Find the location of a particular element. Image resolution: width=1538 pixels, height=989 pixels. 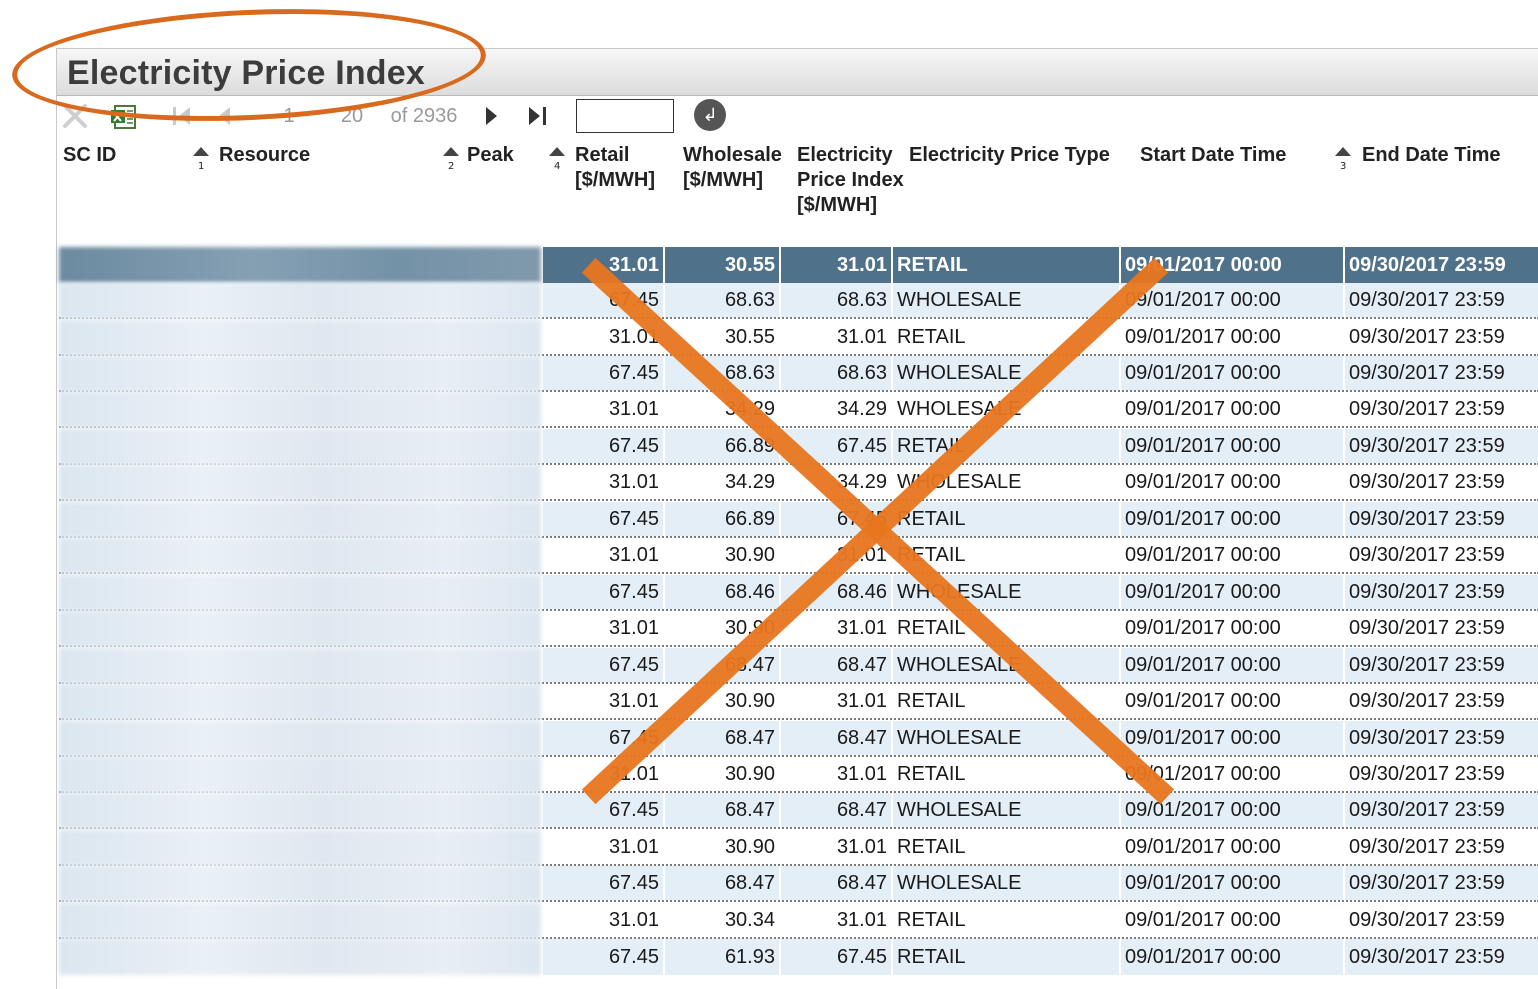

col-header-wholesale: Wholesale [$/MWH] is located at coordinates (739, 168).